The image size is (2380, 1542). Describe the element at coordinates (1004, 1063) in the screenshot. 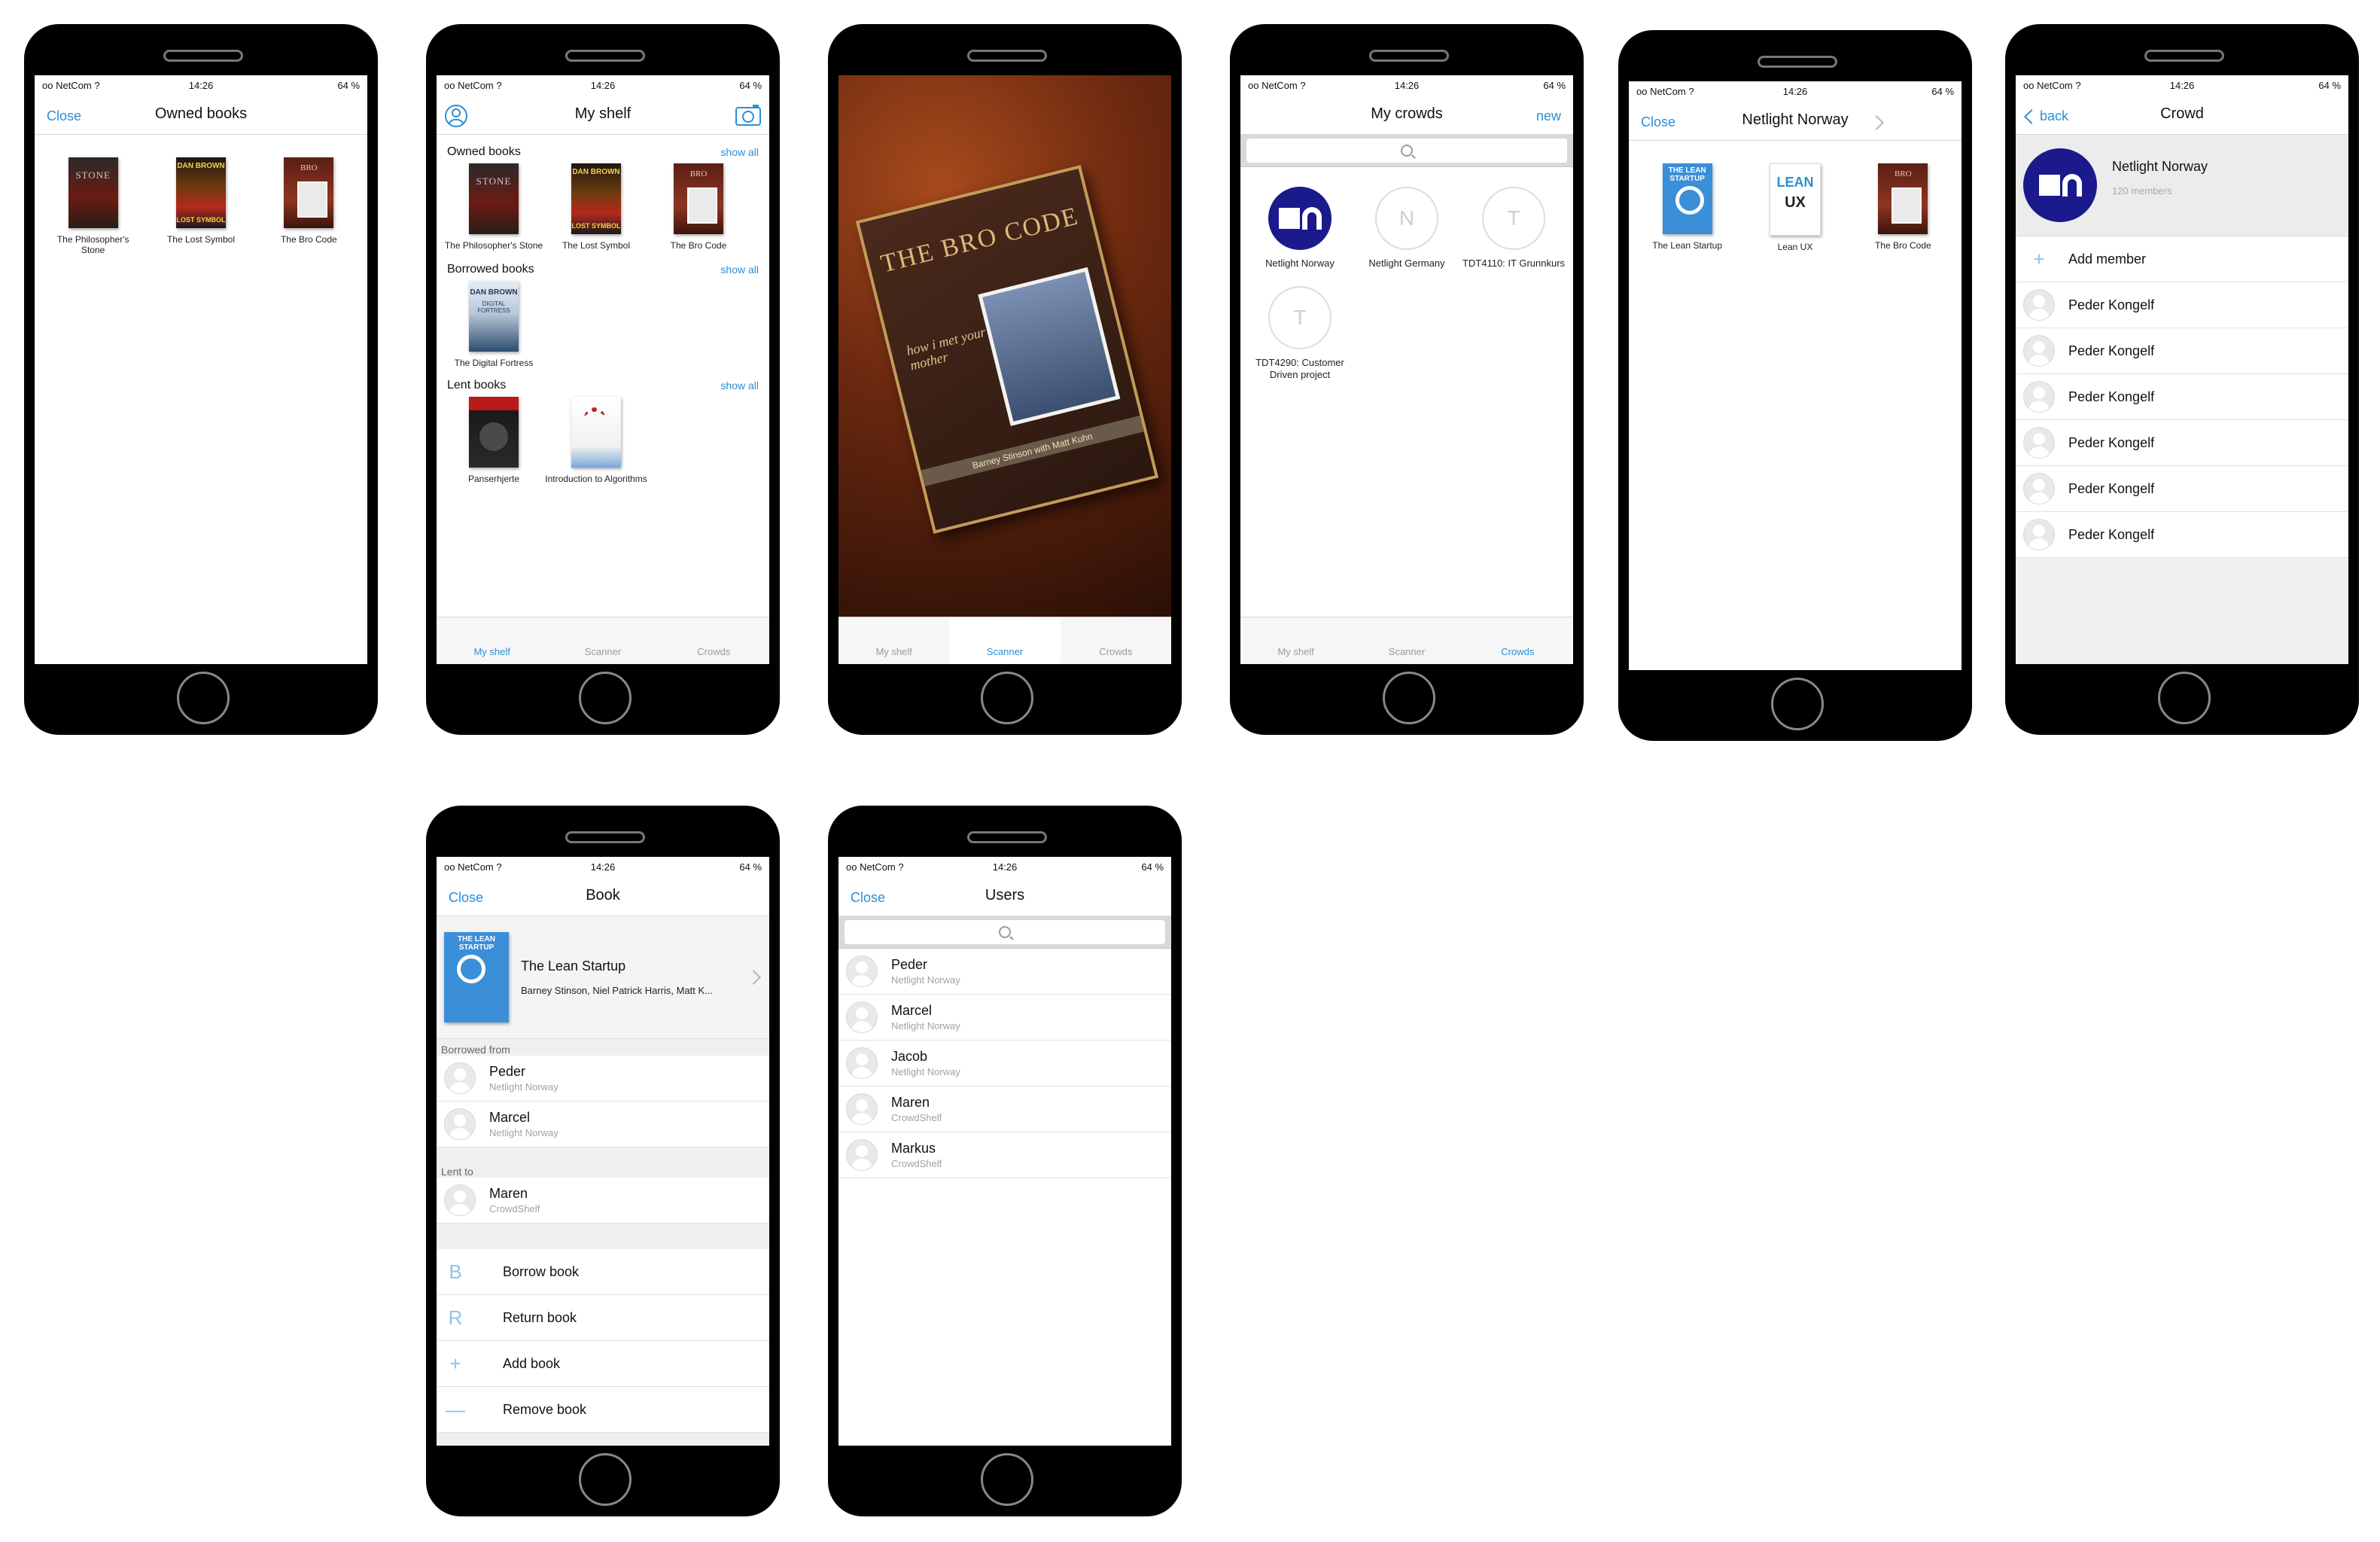

I see `list-item: Jacob Netlight Norway` at that location.